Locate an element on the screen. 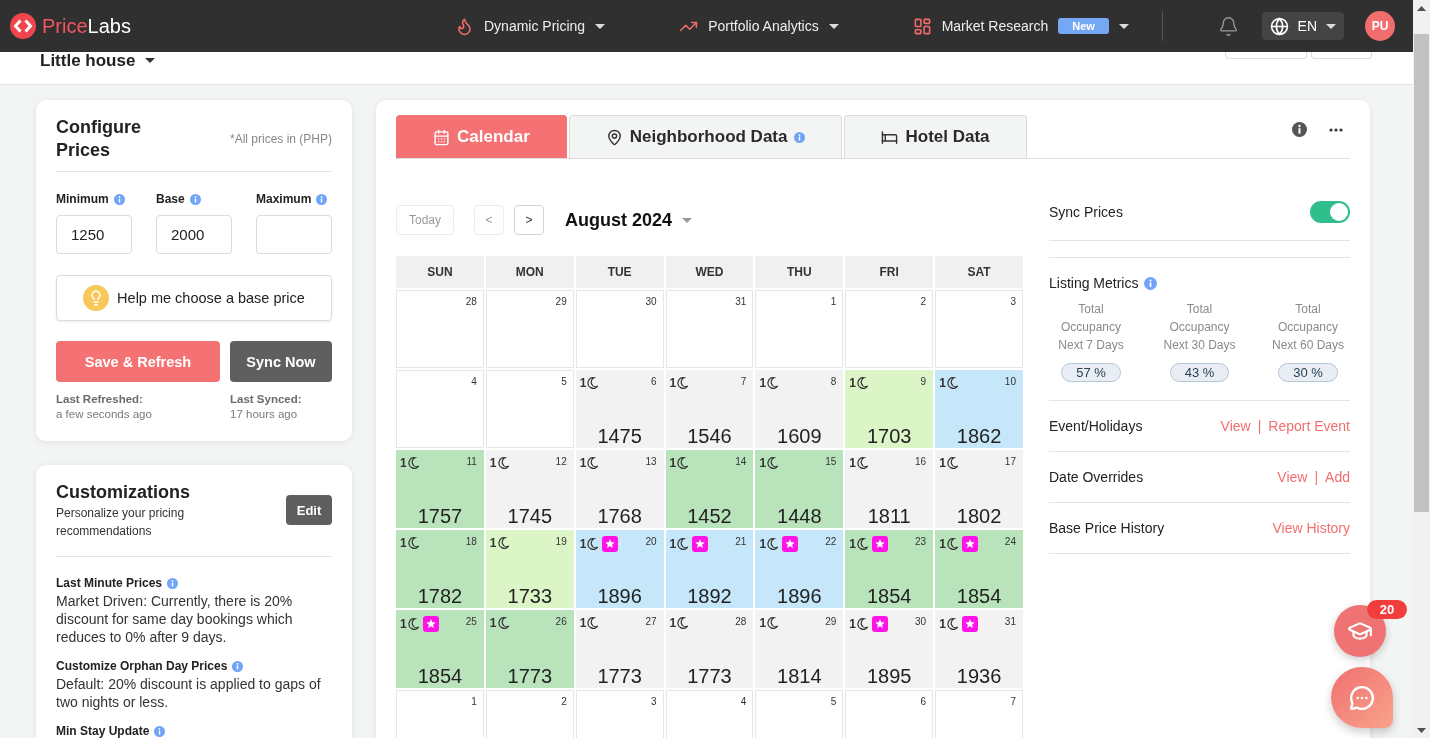 This screenshot has width=1430, height=738. calendar-day-cell: 1 8 1609 is located at coordinates (799, 409).